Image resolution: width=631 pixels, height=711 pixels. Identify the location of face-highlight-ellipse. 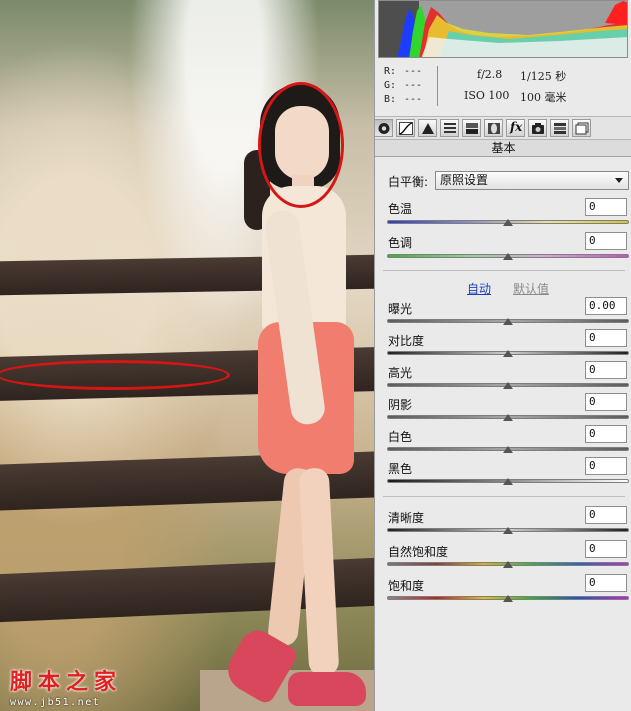
(301, 145).